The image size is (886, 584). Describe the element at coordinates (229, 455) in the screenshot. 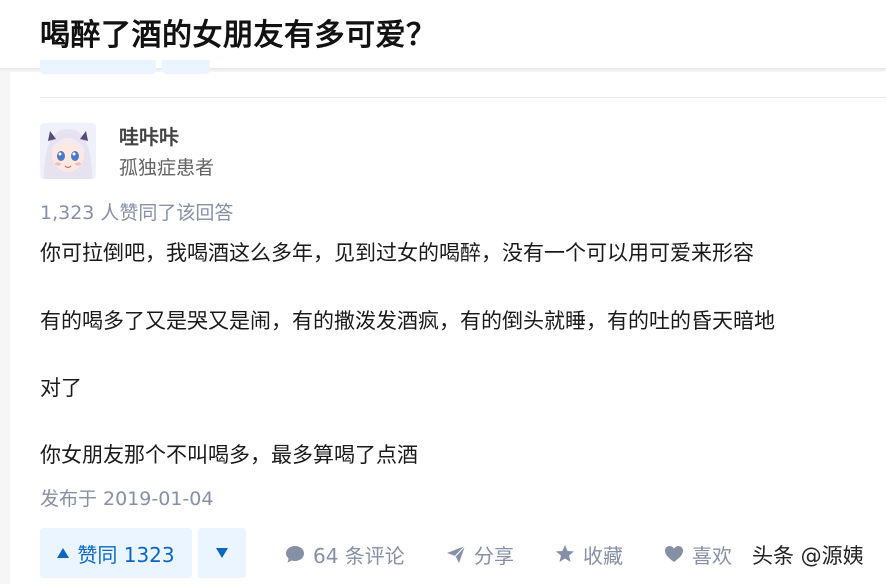

I see `answer-paragraph: 你女朋友那个不叫喝多，最多算喝了点酒` at that location.